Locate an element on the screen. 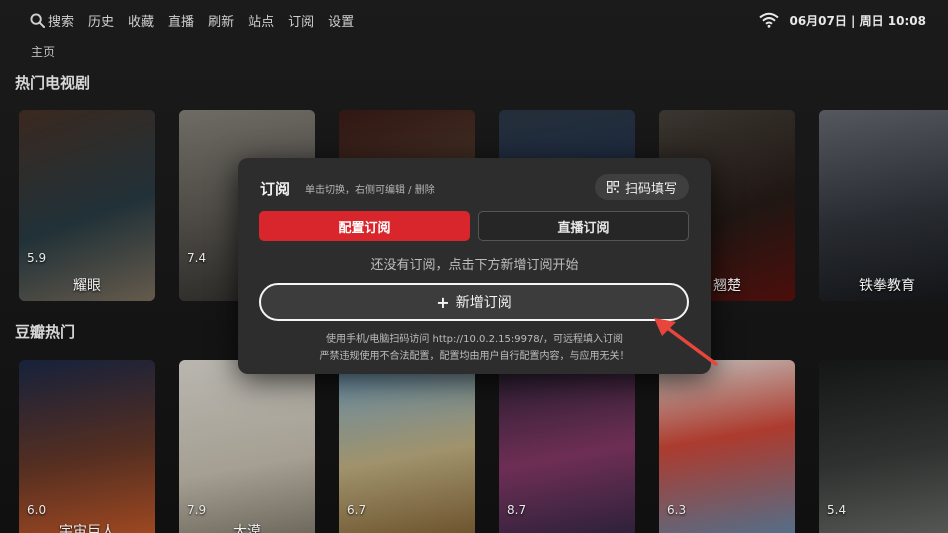 This screenshot has height=533, width=948. media-card: 6.7 is located at coordinates (407, 446).